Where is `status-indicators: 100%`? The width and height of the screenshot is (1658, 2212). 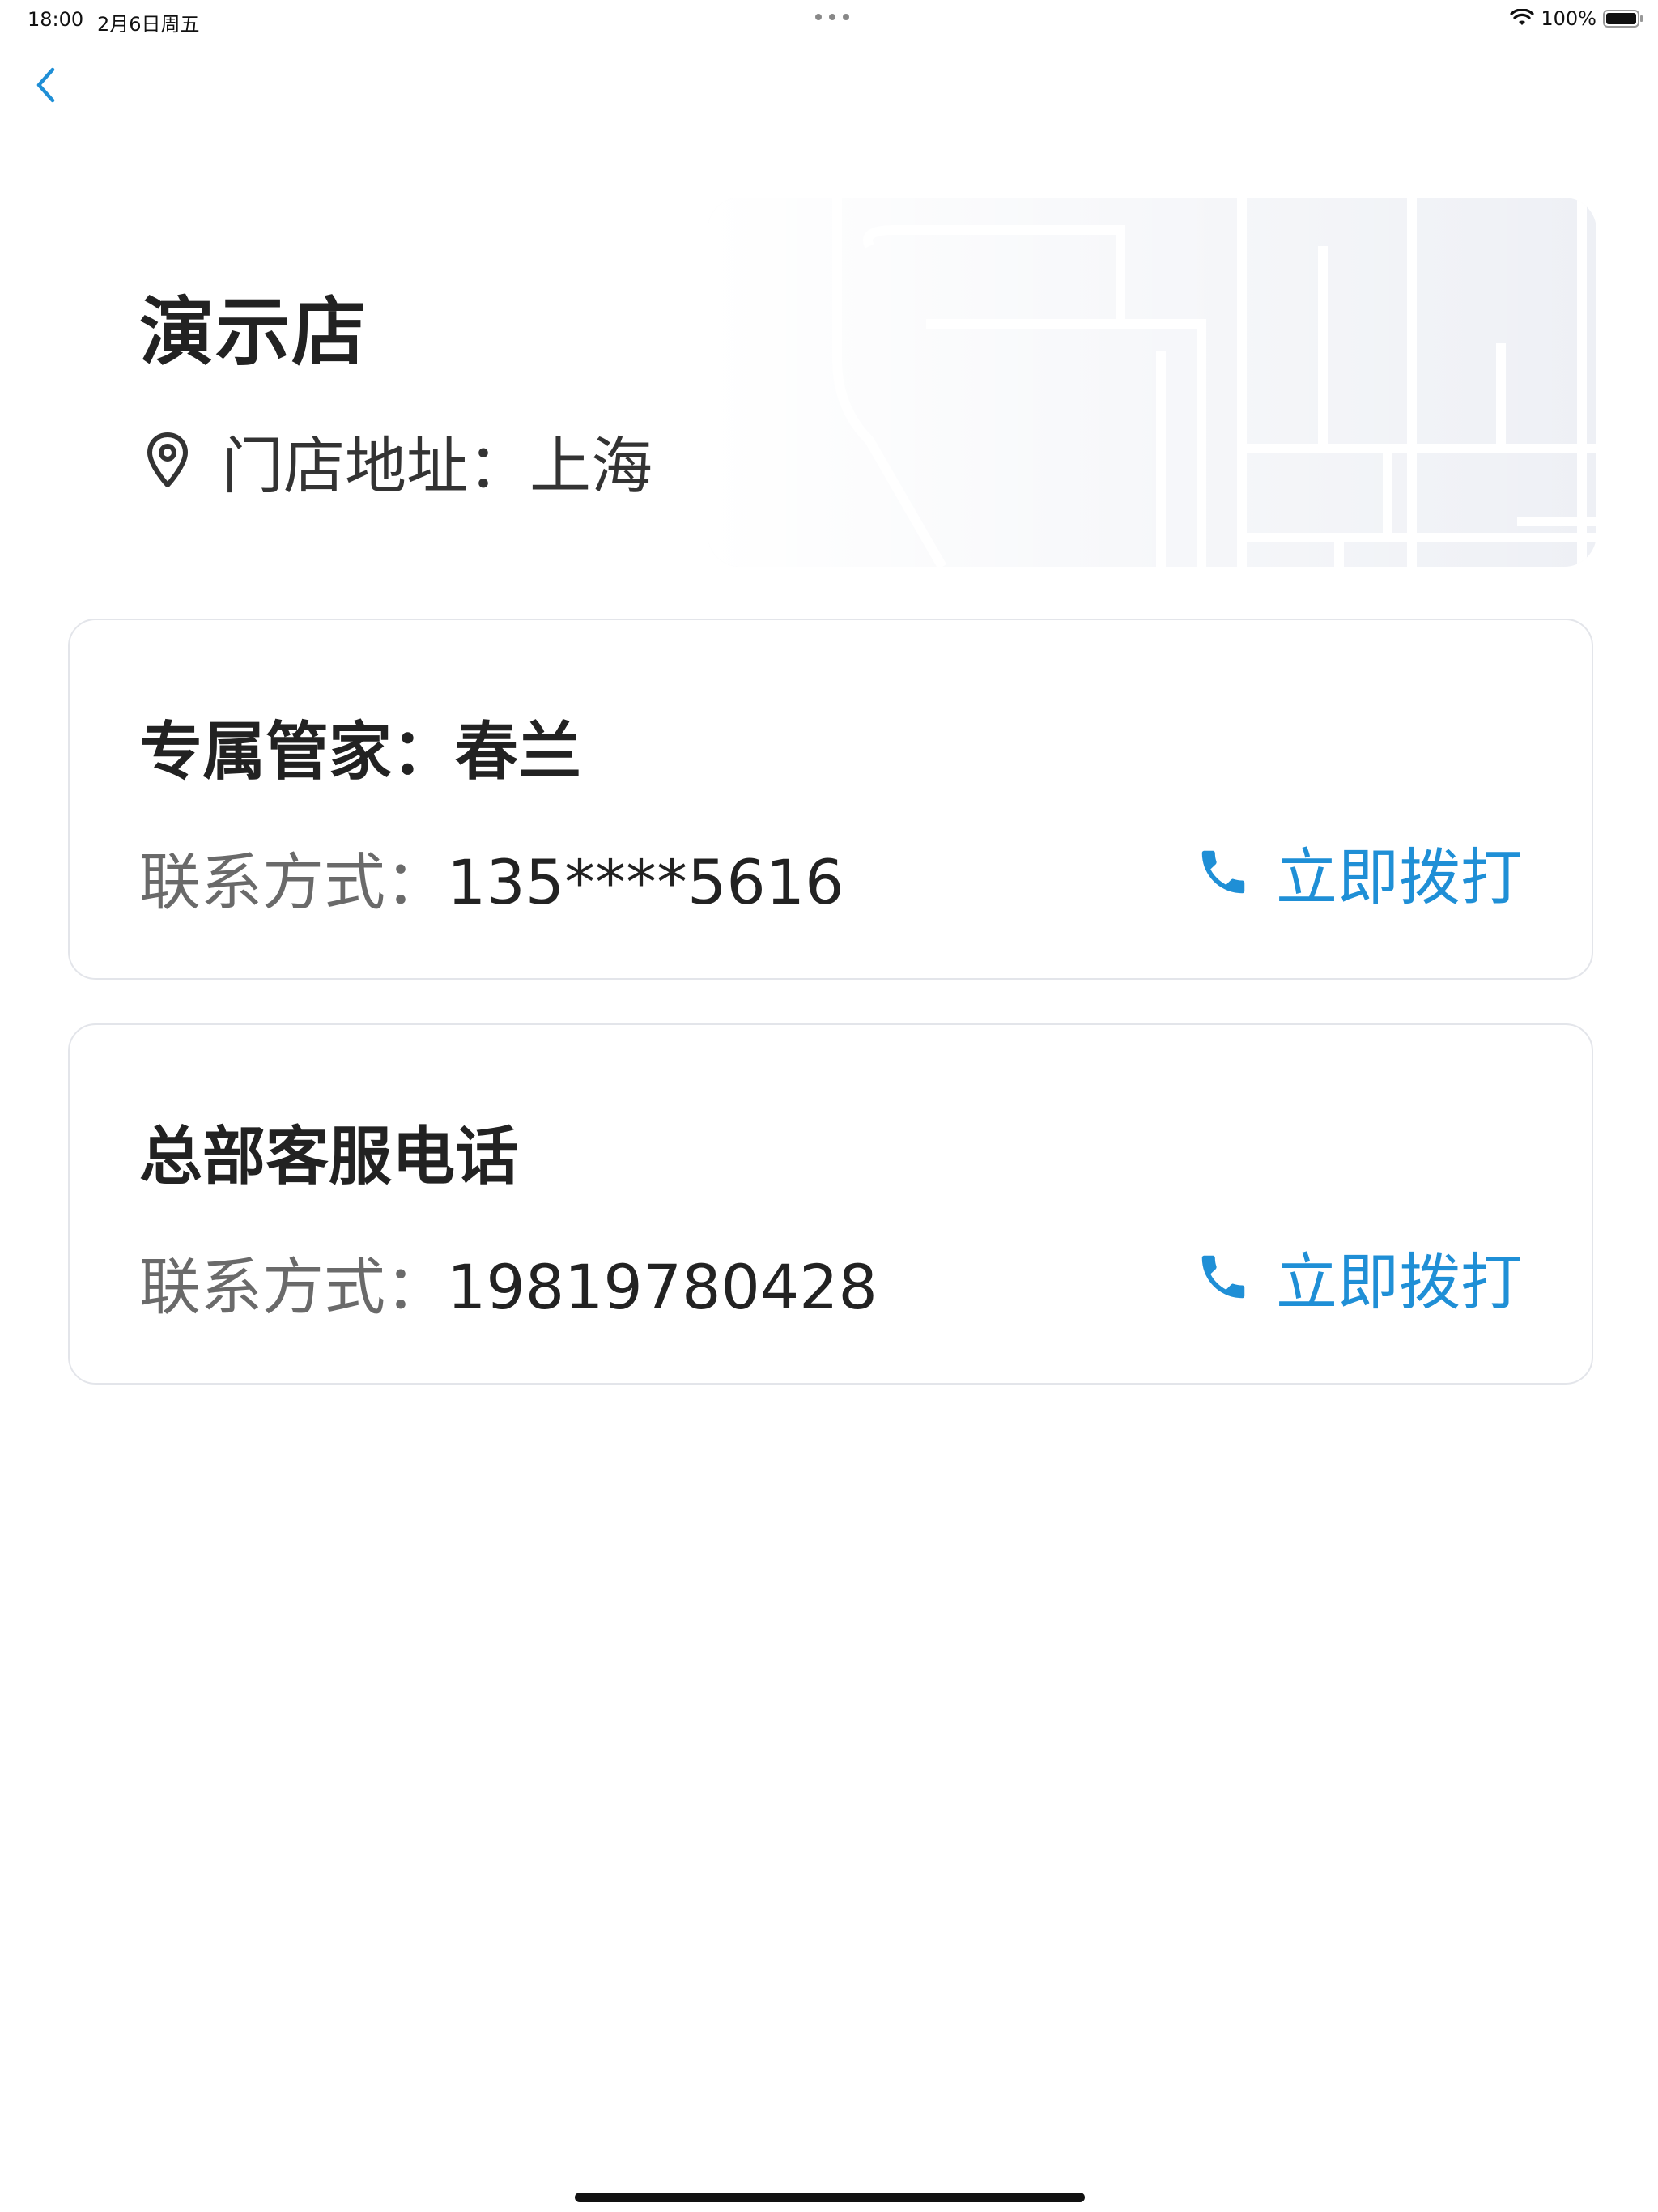
status-indicators: 100% is located at coordinates (1576, 19).